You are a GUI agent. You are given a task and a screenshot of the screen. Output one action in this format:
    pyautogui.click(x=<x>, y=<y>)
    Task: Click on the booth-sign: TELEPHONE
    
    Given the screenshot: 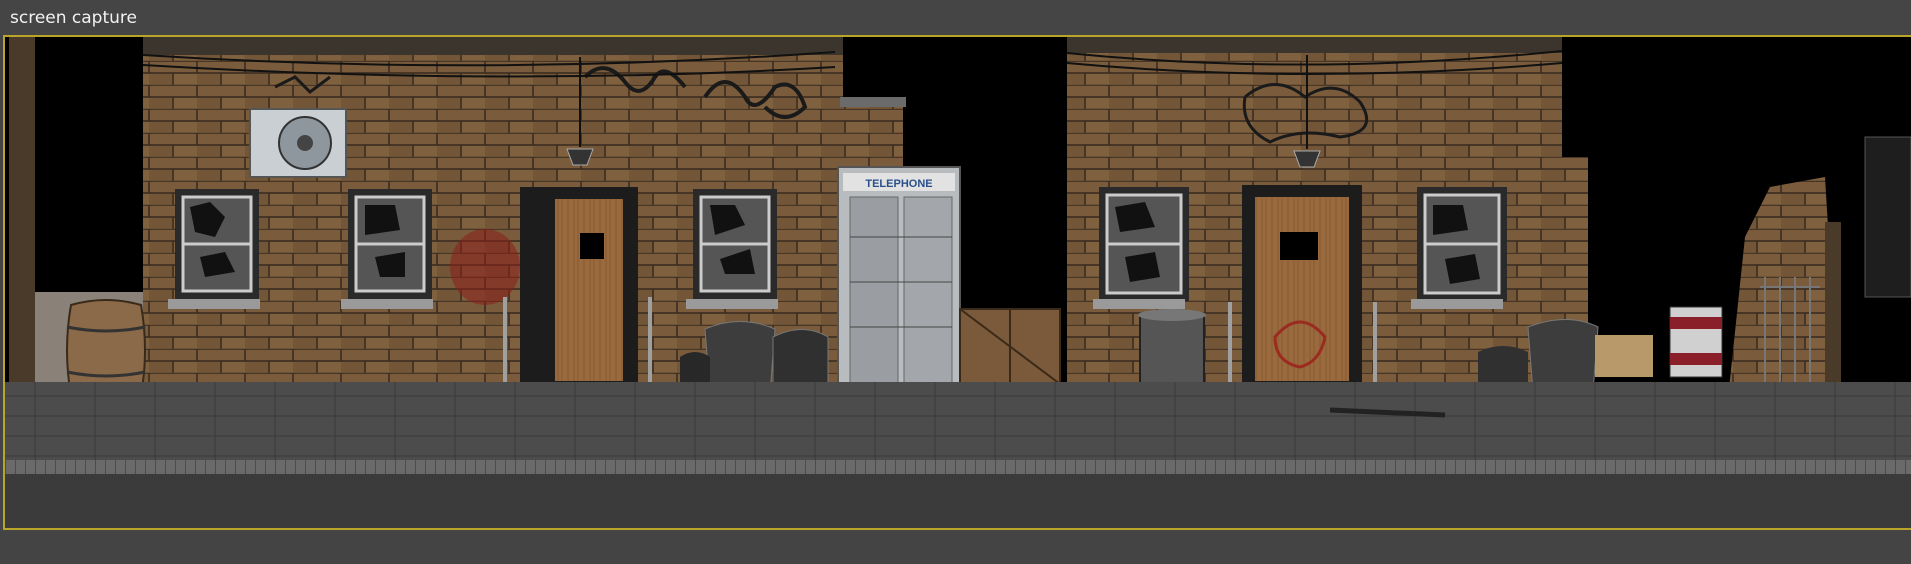 What is the action you would take?
    pyautogui.click(x=898, y=184)
    